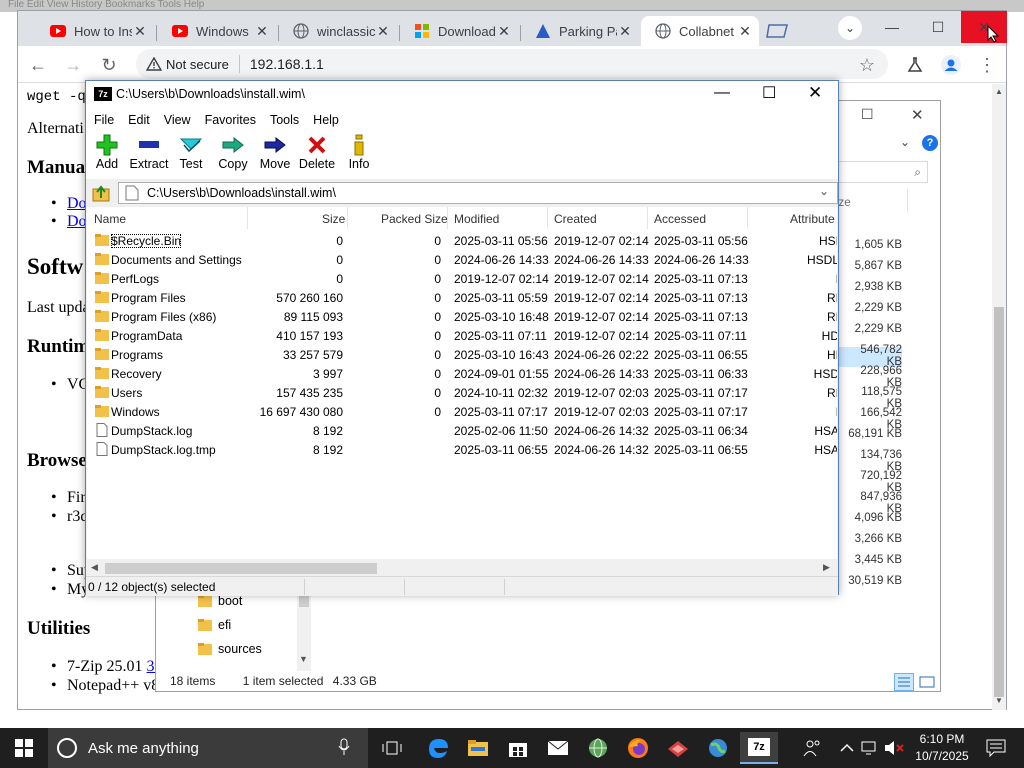  What do you see at coordinates (275, 155) in the screenshot?
I see `move-button: Move` at bounding box center [275, 155].